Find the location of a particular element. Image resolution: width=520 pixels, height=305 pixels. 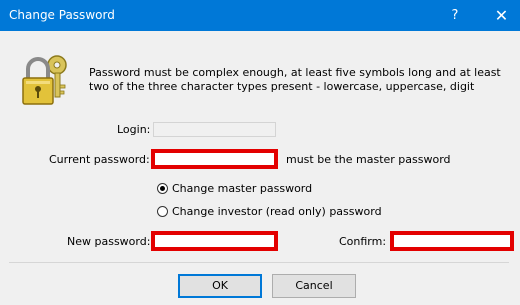

radio-master-label: Change master password is located at coordinates (242, 188).